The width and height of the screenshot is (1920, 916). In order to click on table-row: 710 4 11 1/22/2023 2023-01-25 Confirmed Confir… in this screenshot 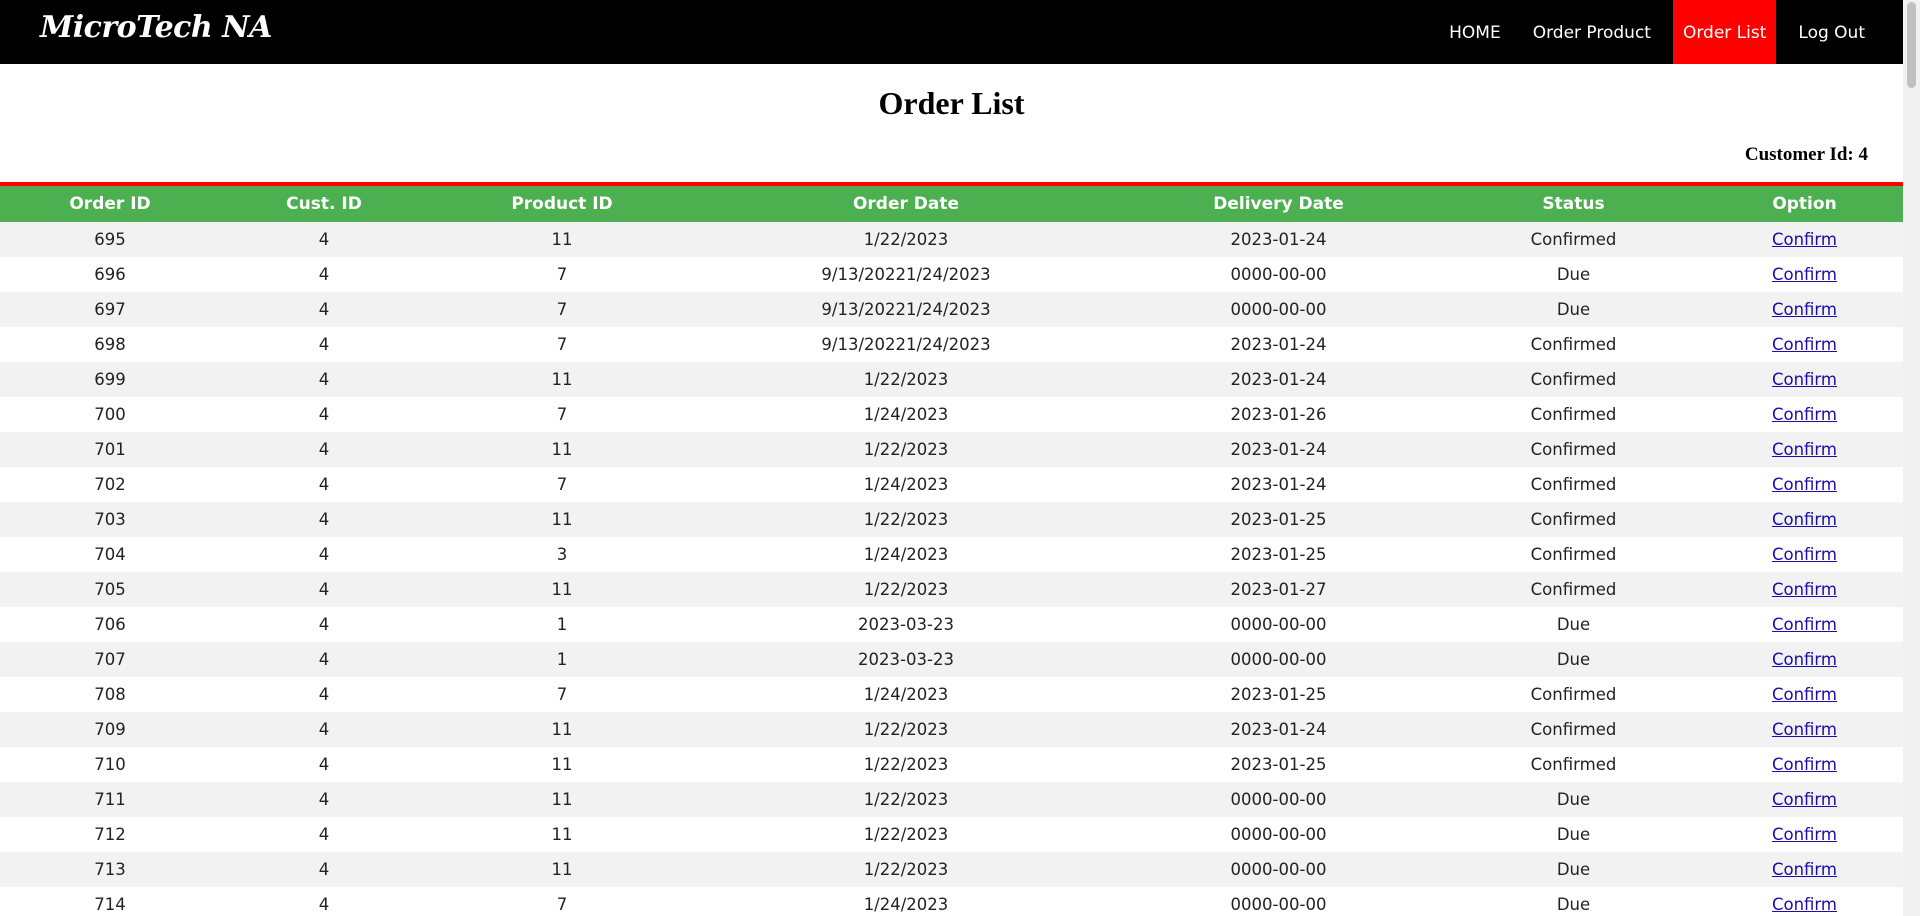, I will do `click(951, 764)`.